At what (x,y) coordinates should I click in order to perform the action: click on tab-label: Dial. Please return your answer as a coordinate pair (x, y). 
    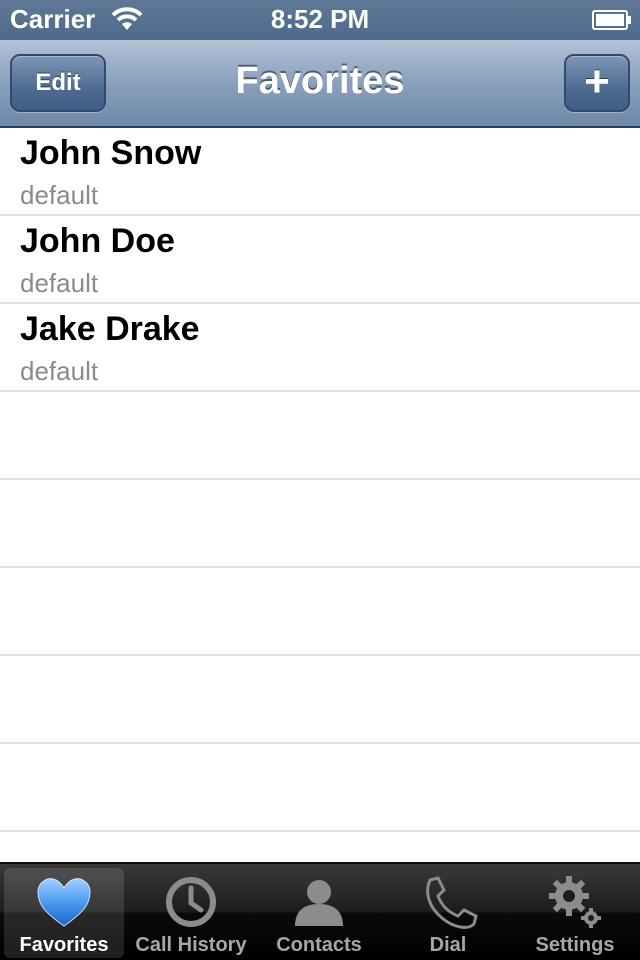
    Looking at the image, I should click on (448, 945).